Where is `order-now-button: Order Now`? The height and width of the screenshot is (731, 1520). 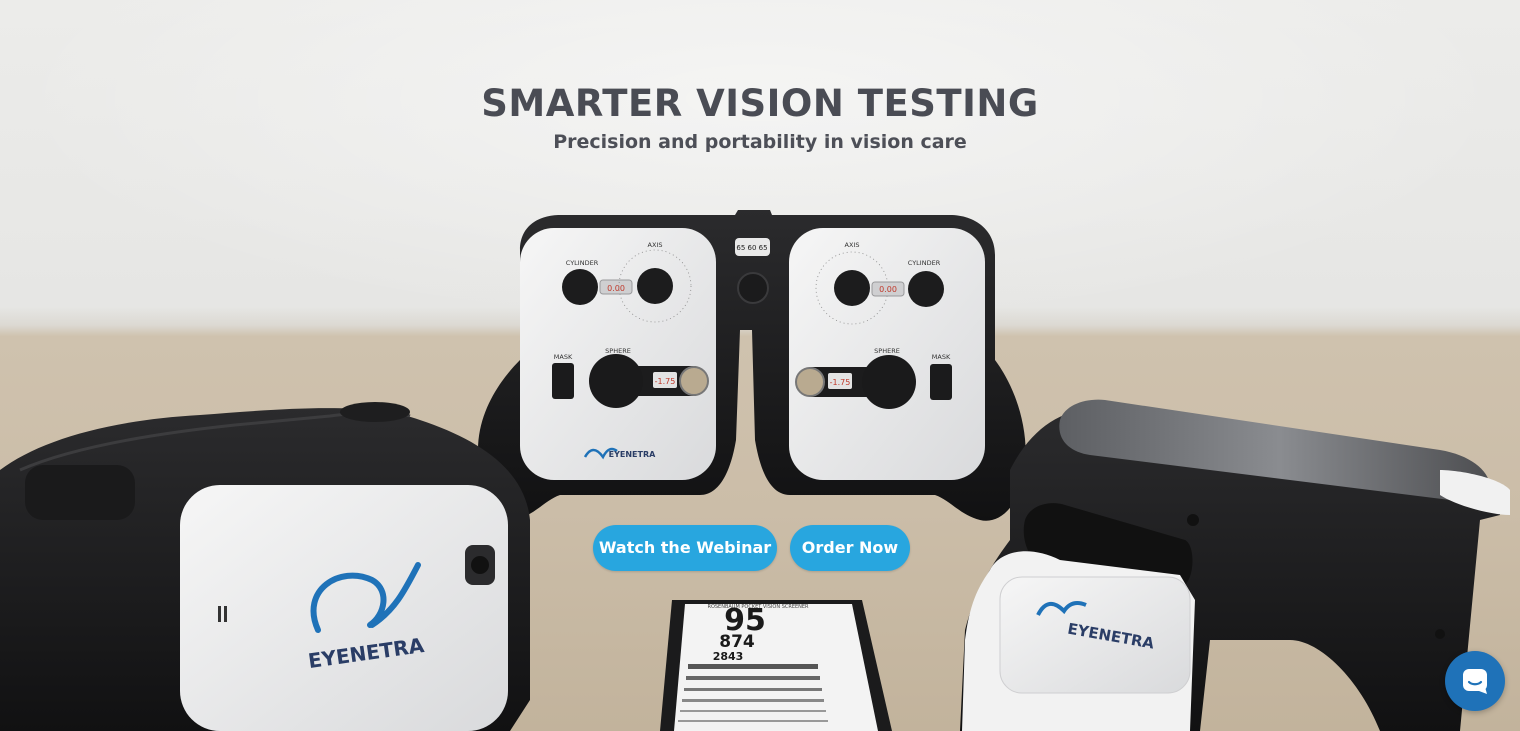 order-now-button: Order Now is located at coordinates (850, 548).